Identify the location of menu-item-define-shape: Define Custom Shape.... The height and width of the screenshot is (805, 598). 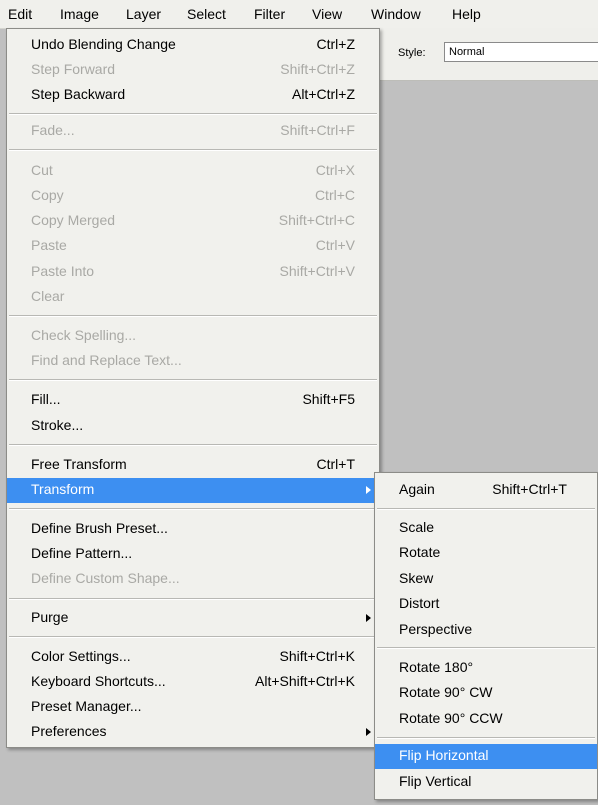
(193, 579).